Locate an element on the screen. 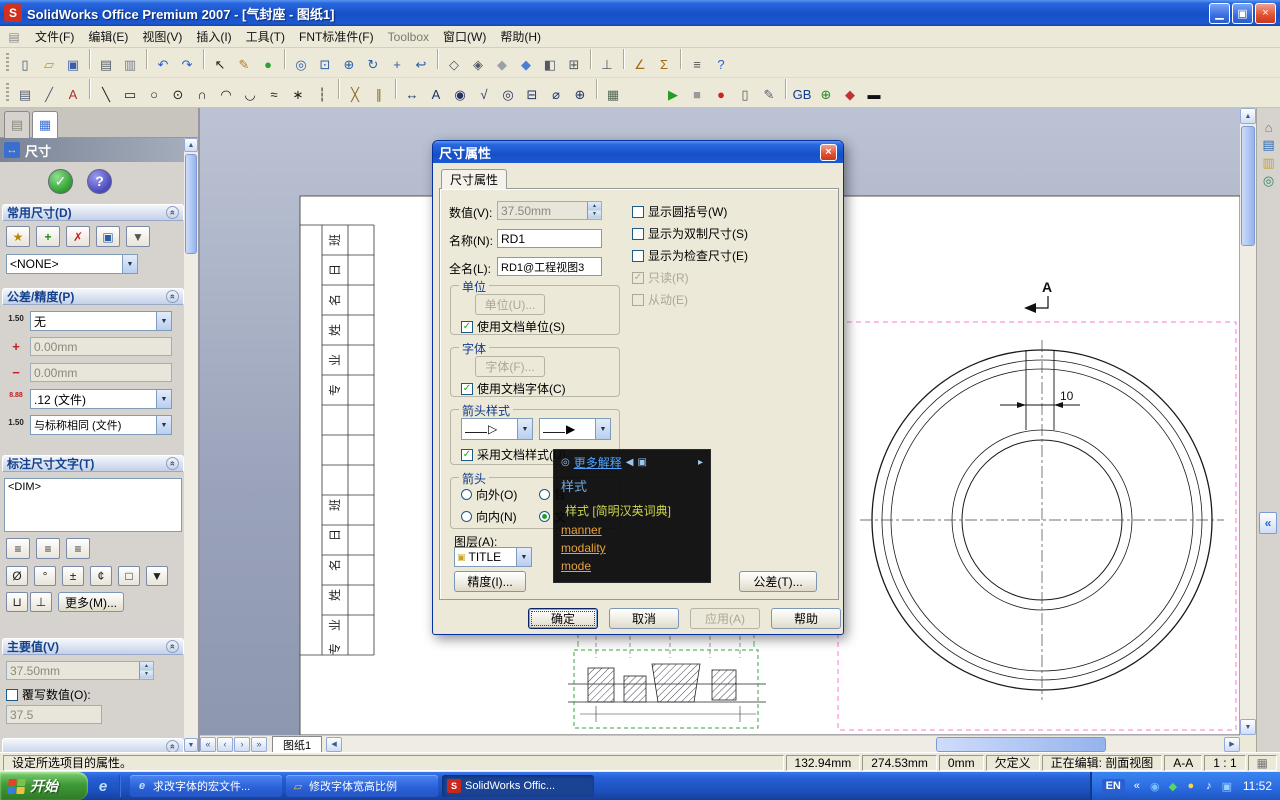  document-icon: ▤ is located at coordinates (14, 37).